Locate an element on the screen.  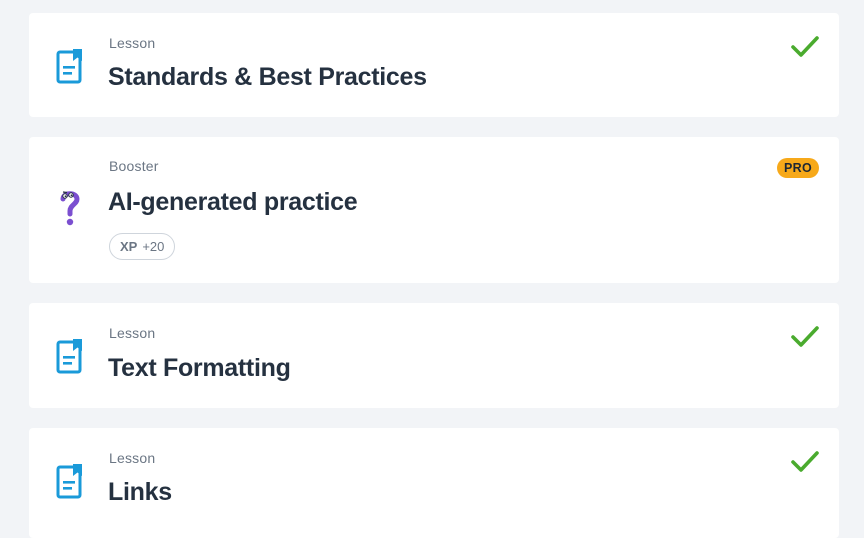
item-title: Standards & Best Practices is located at coordinates (267, 77).